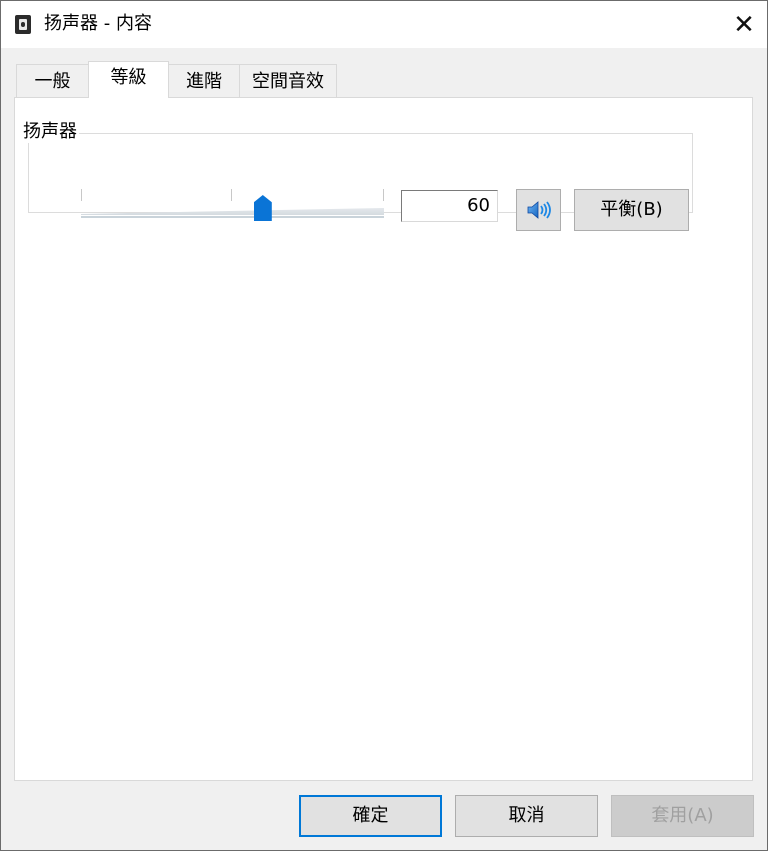 The width and height of the screenshot is (768, 851). What do you see at coordinates (631, 210) in the screenshot?
I see `balance-button: 平衡(B)` at bounding box center [631, 210].